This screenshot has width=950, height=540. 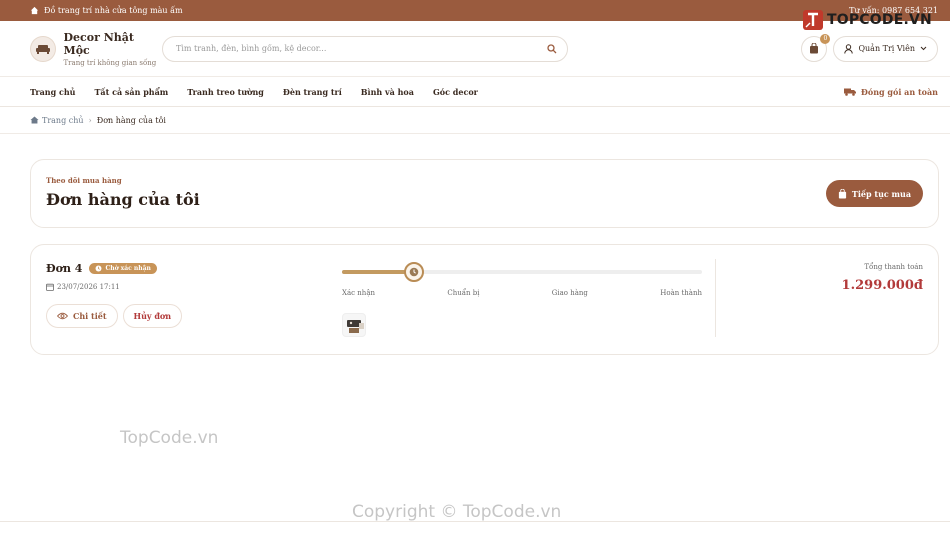 What do you see at coordinates (128, 268) in the screenshot?
I see `status-text: Chờ xác nhận` at bounding box center [128, 268].